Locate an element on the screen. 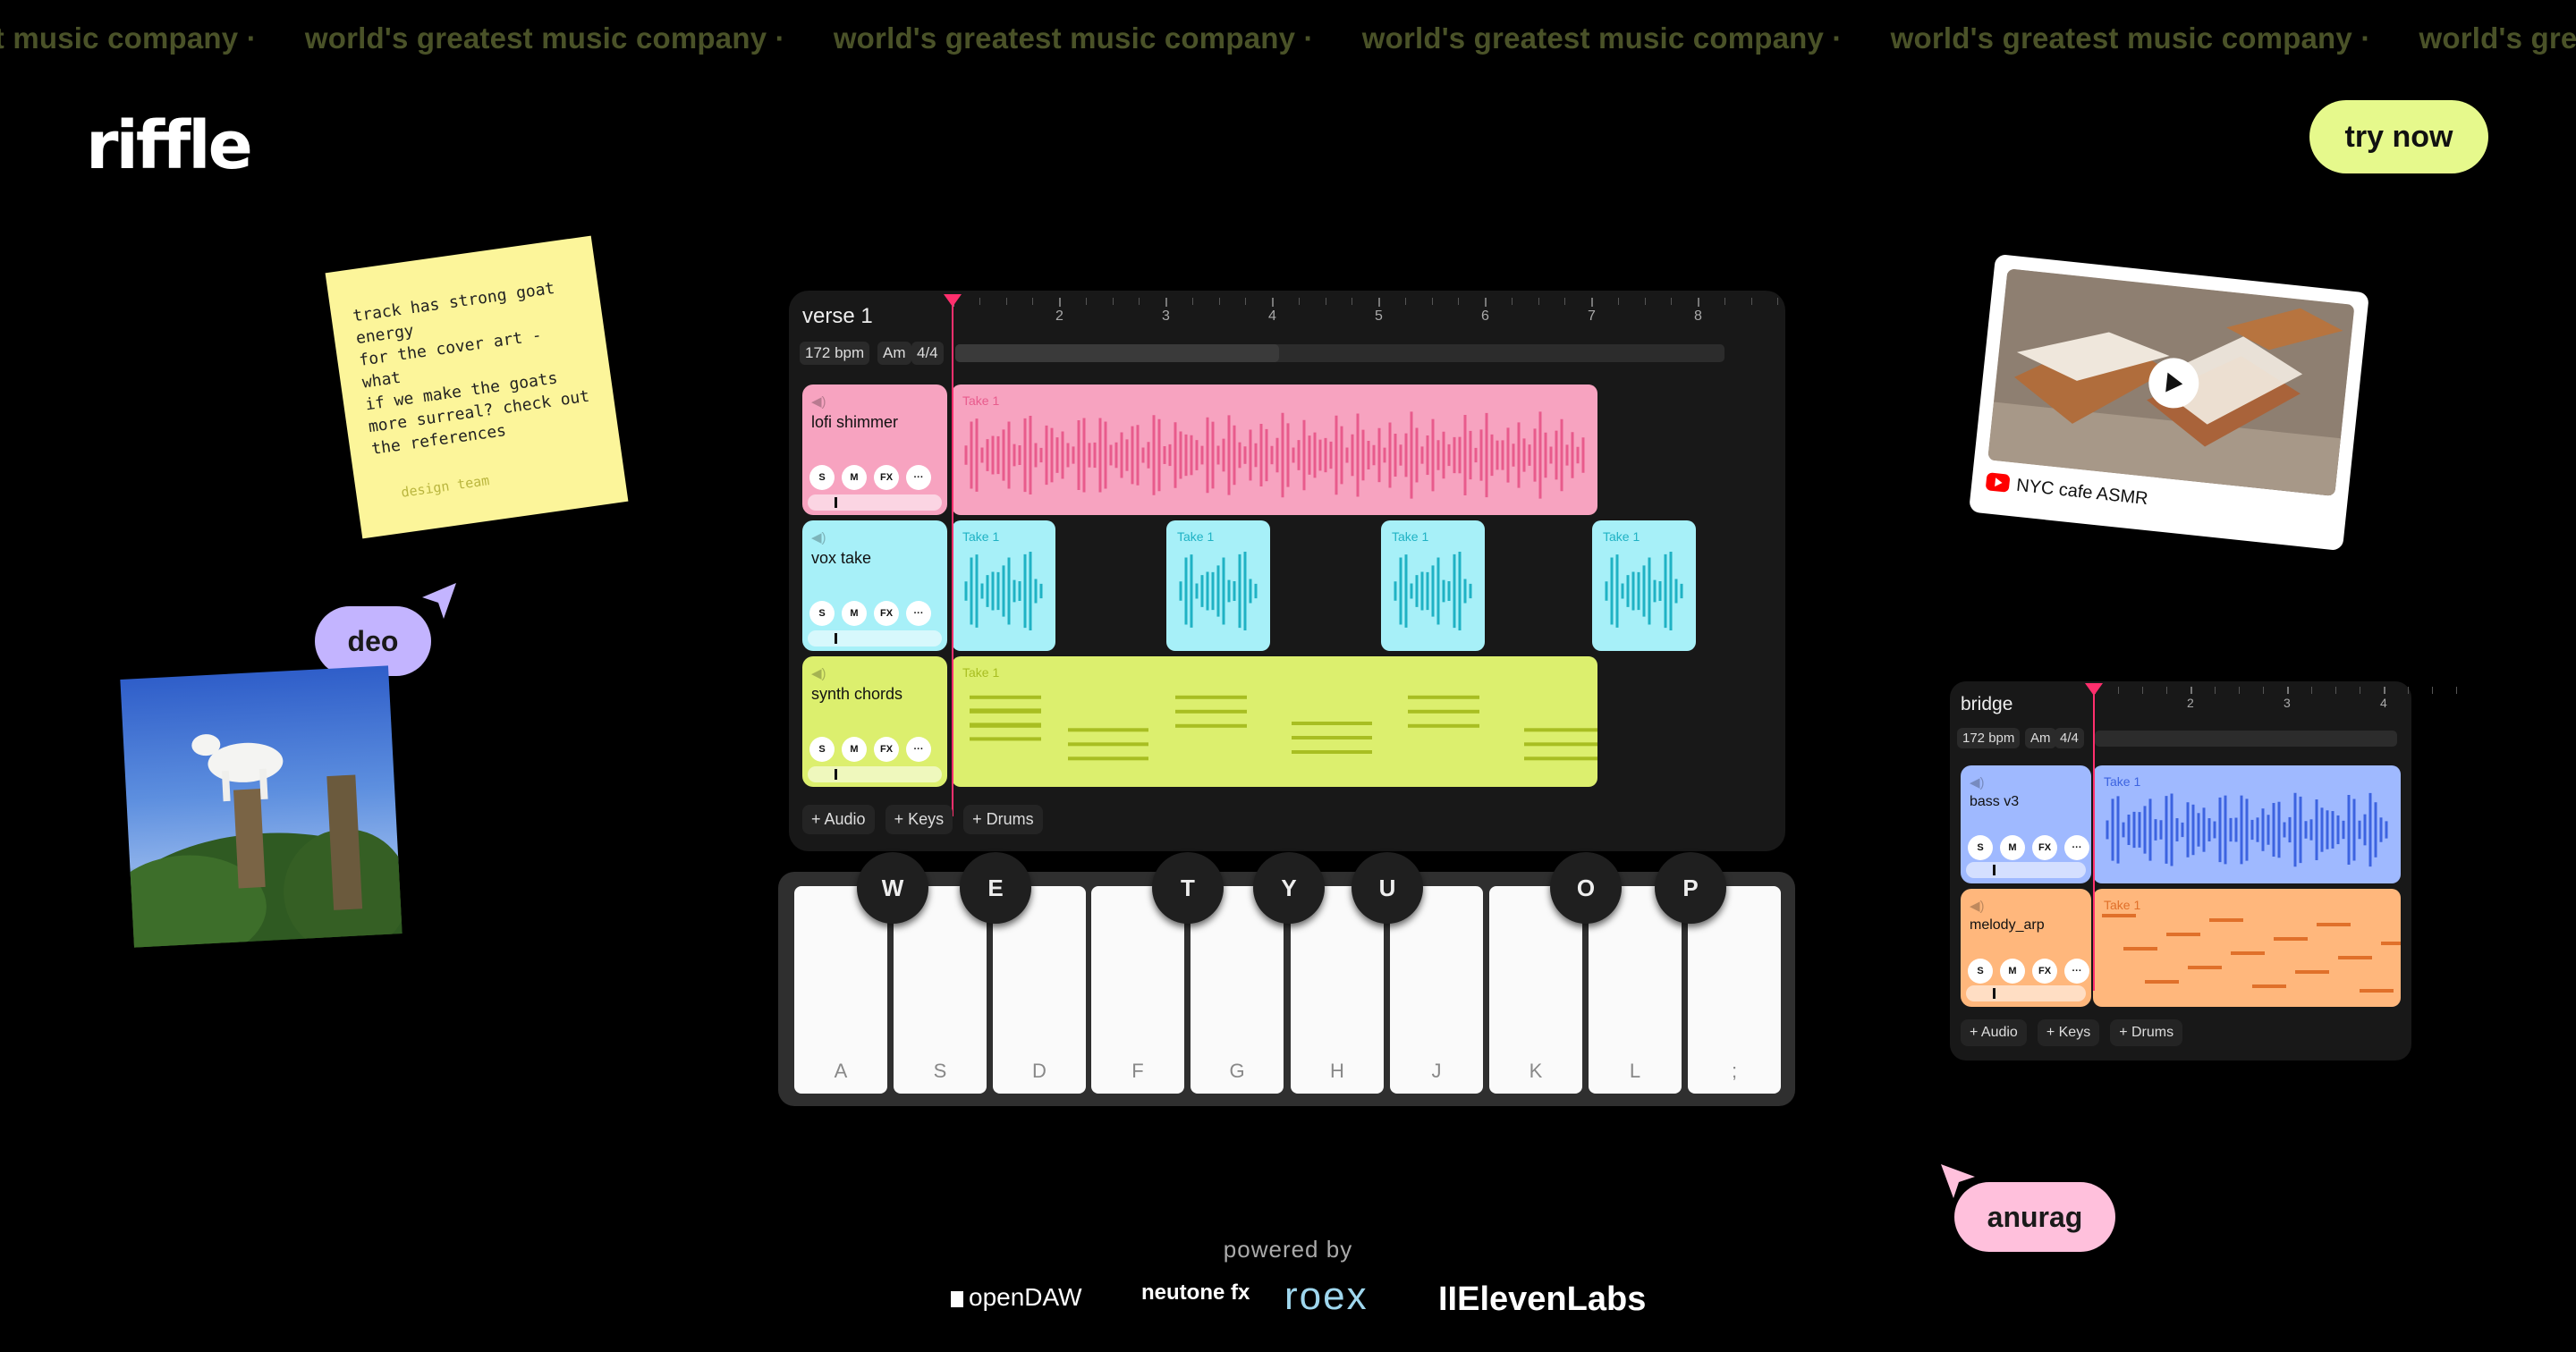  add-track-buttons: + Audio + Keys + Drums is located at coordinates (2072, 1032).